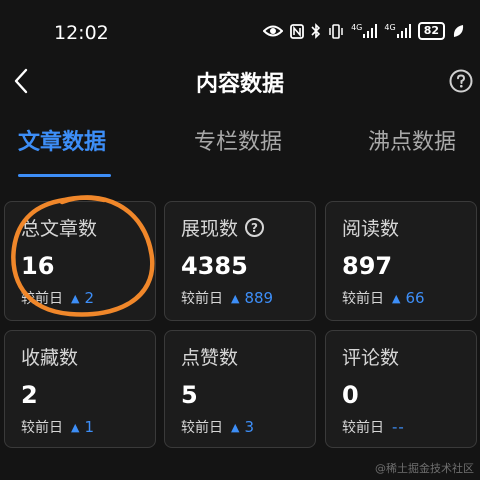  I want to click on tab-pins-data: 沸点数据, so click(412, 140).